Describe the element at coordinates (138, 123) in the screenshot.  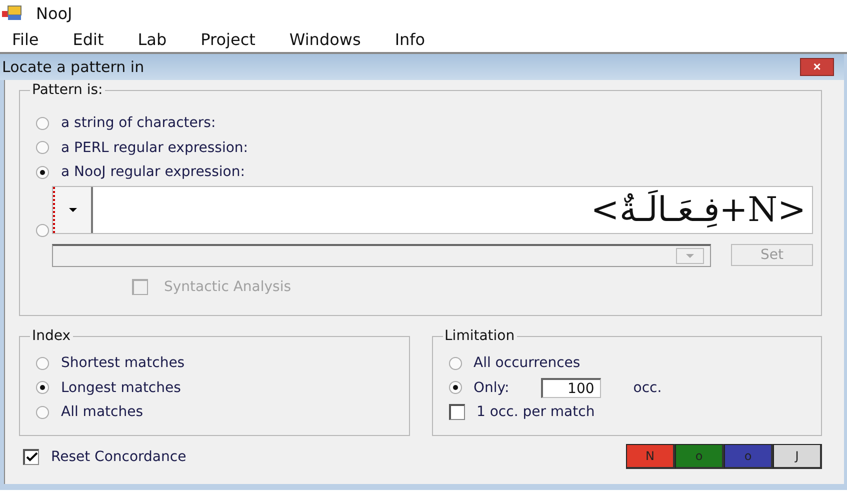
I see `option-label: a string of characters:` at that location.